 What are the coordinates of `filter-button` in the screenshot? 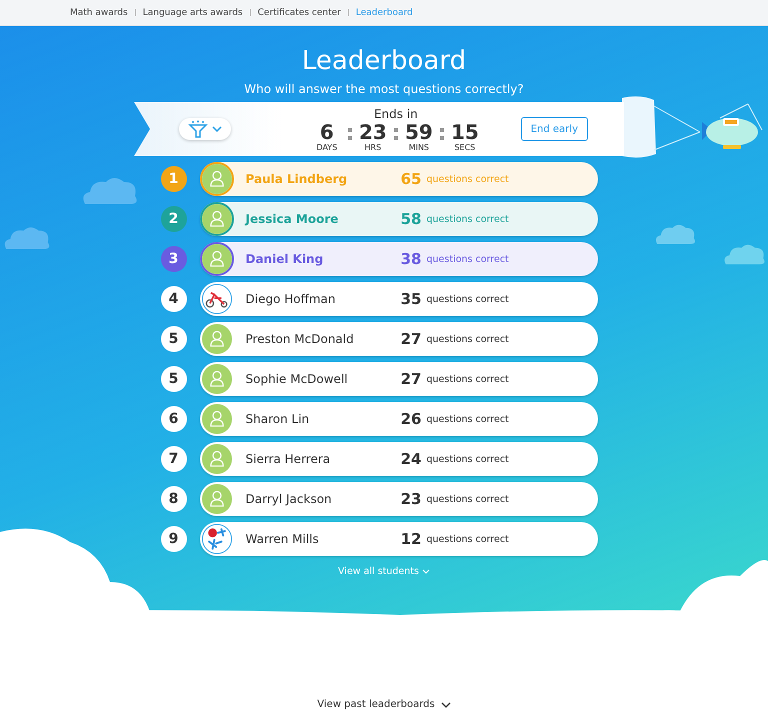 It's located at (205, 129).